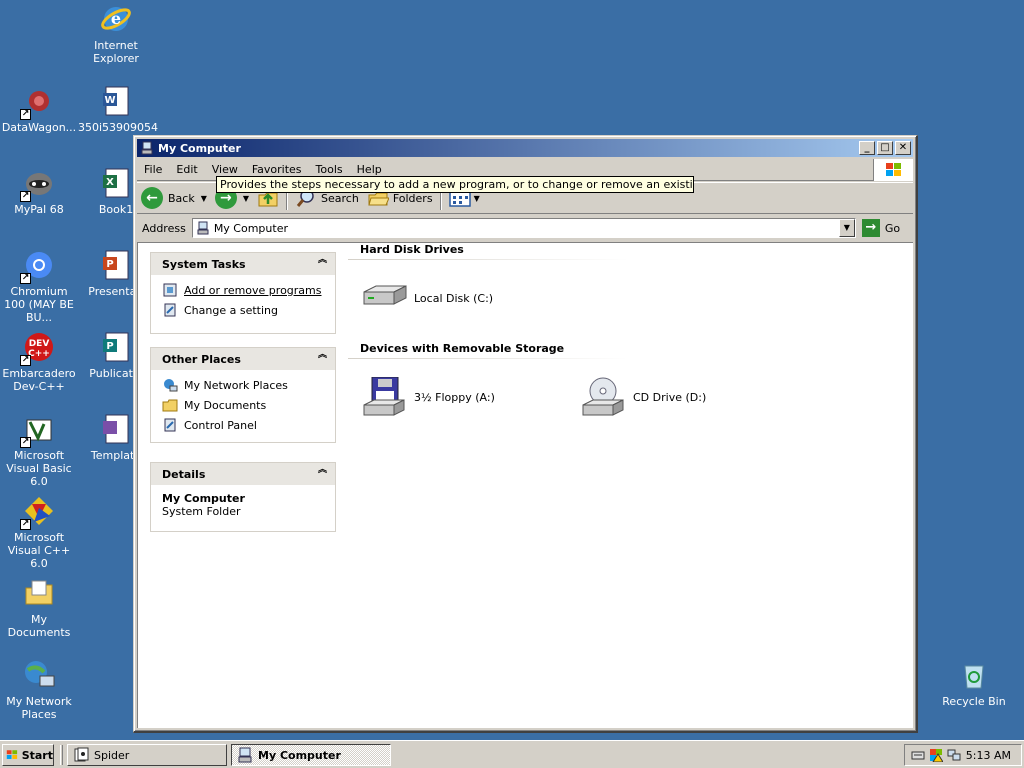 This screenshot has height=768, width=1024. I want to click on desktop-icon-visual-cpp: ↗ Microsoft Visual C++ 6.0, so click(39, 532).